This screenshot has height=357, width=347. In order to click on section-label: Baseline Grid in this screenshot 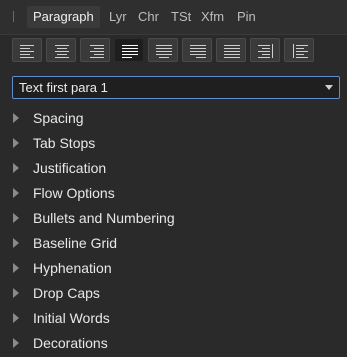, I will do `click(75, 243)`.